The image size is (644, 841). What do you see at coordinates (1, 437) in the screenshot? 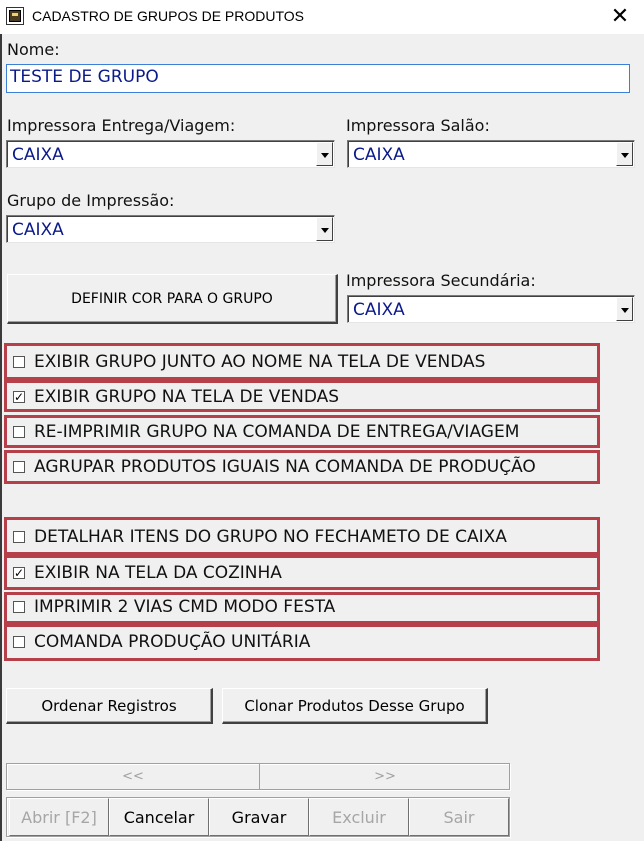
I see `window-edge` at bounding box center [1, 437].